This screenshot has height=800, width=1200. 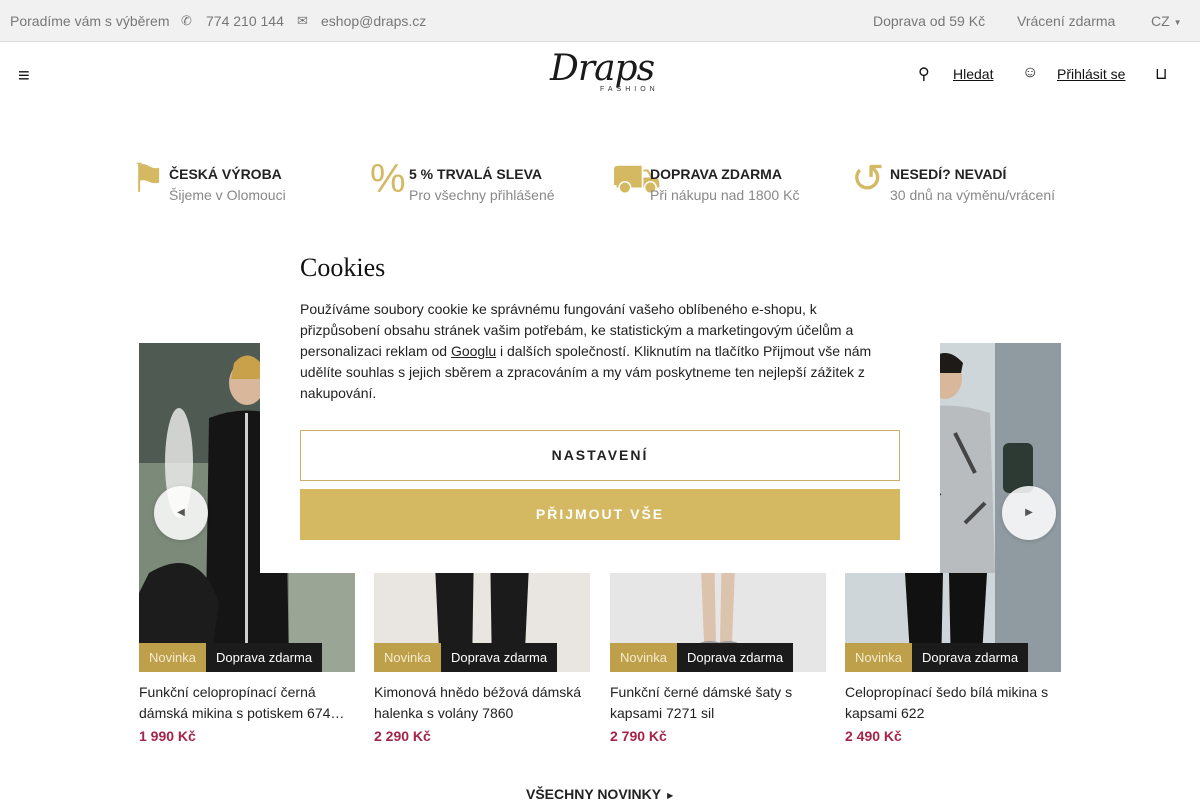 What do you see at coordinates (473, 351) in the screenshot?
I see `google-link: Googlu` at bounding box center [473, 351].